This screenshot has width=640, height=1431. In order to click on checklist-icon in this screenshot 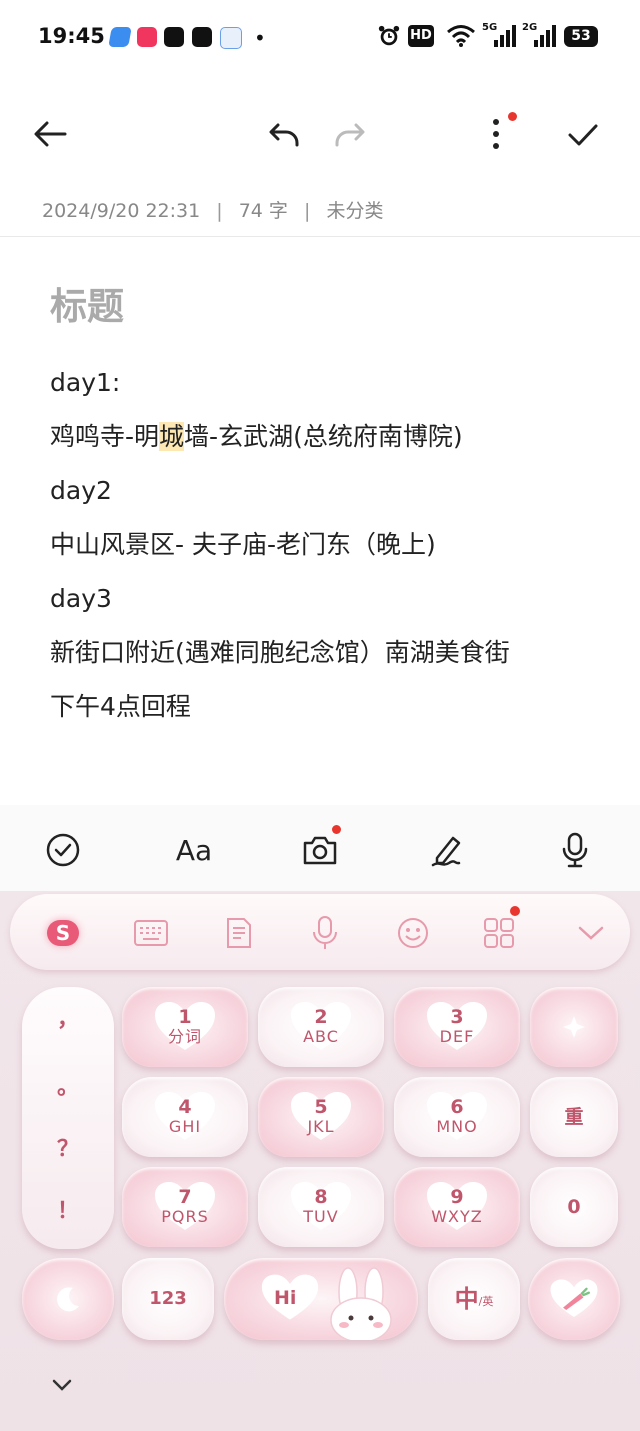, I will do `click(63, 850)`.